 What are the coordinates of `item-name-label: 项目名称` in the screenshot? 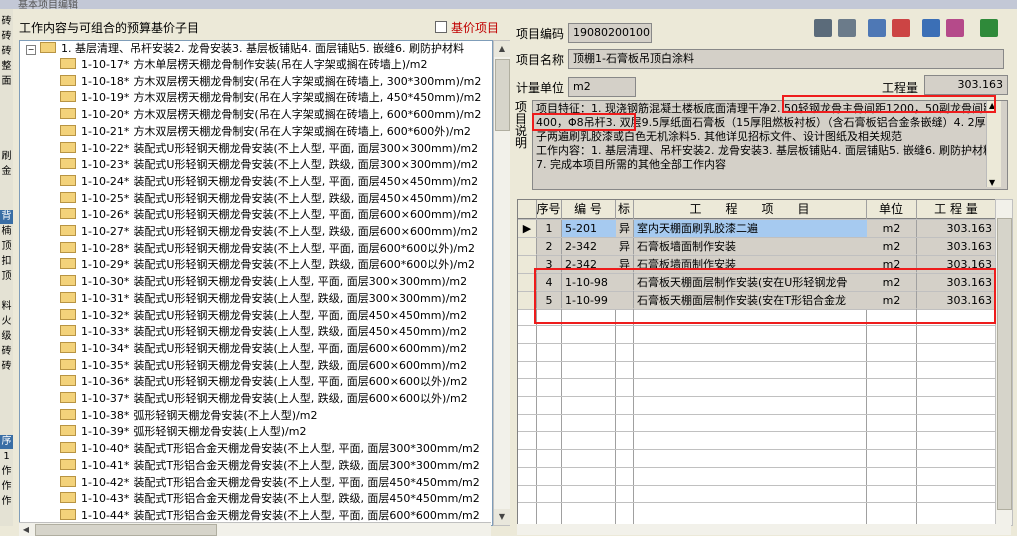 It's located at (540, 59).